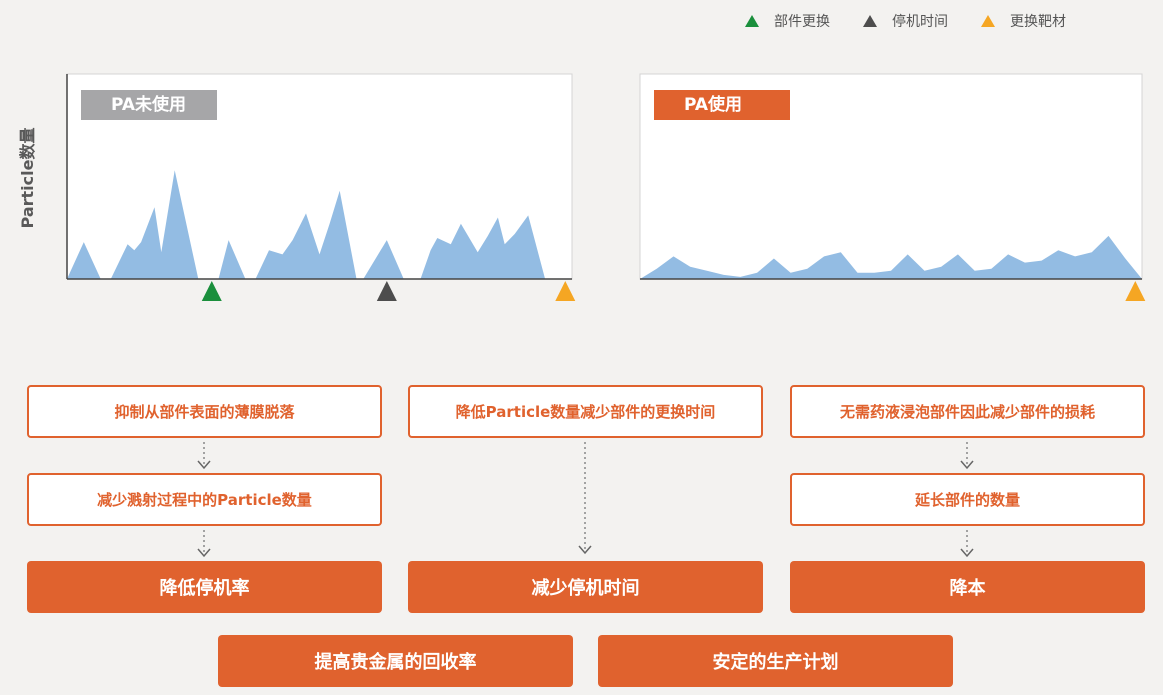 The height and width of the screenshot is (695, 1163). What do you see at coordinates (752, 21) in the screenshot?
I see `green-triangle-icon` at bounding box center [752, 21].